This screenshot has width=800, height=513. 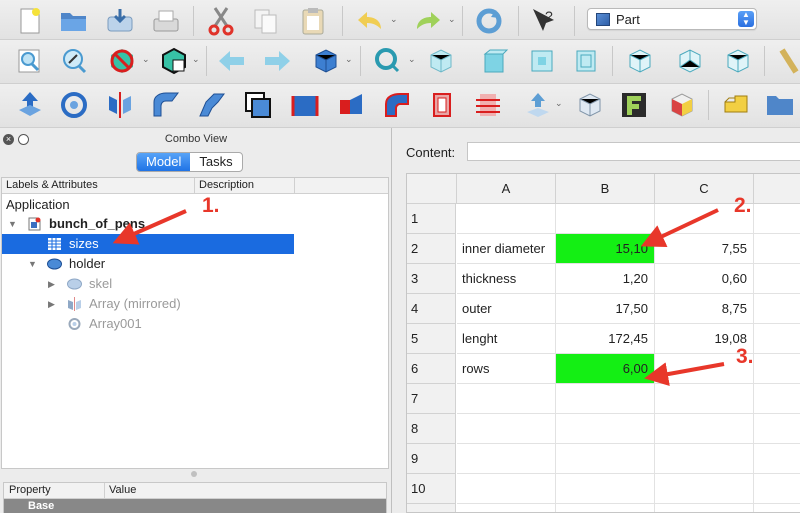 I want to click on chamfer-icon, so click(x=212, y=105).